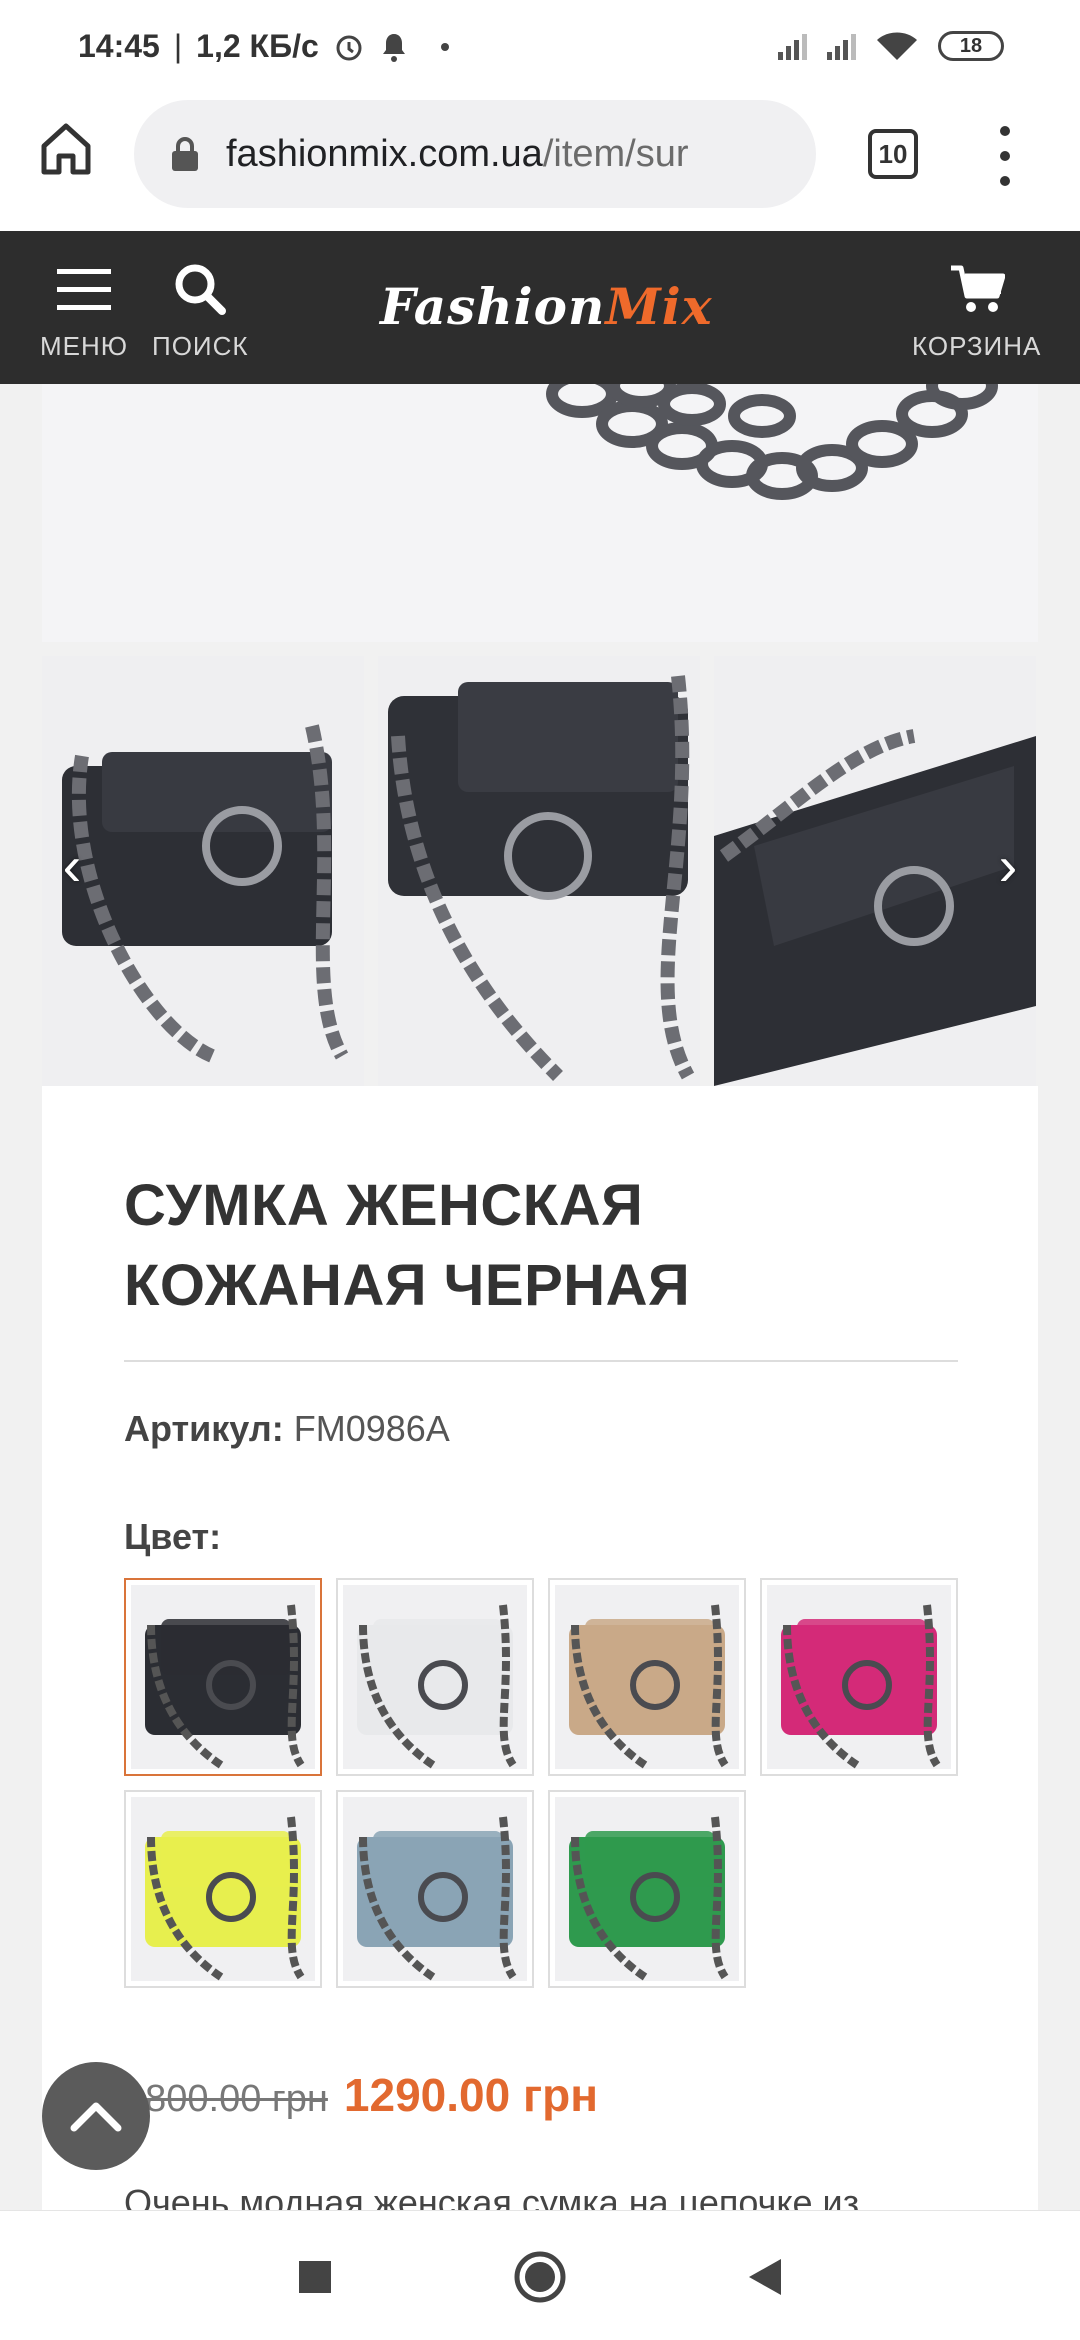  What do you see at coordinates (201, 289) in the screenshot?
I see `search-icon` at bounding box center [201, 289].